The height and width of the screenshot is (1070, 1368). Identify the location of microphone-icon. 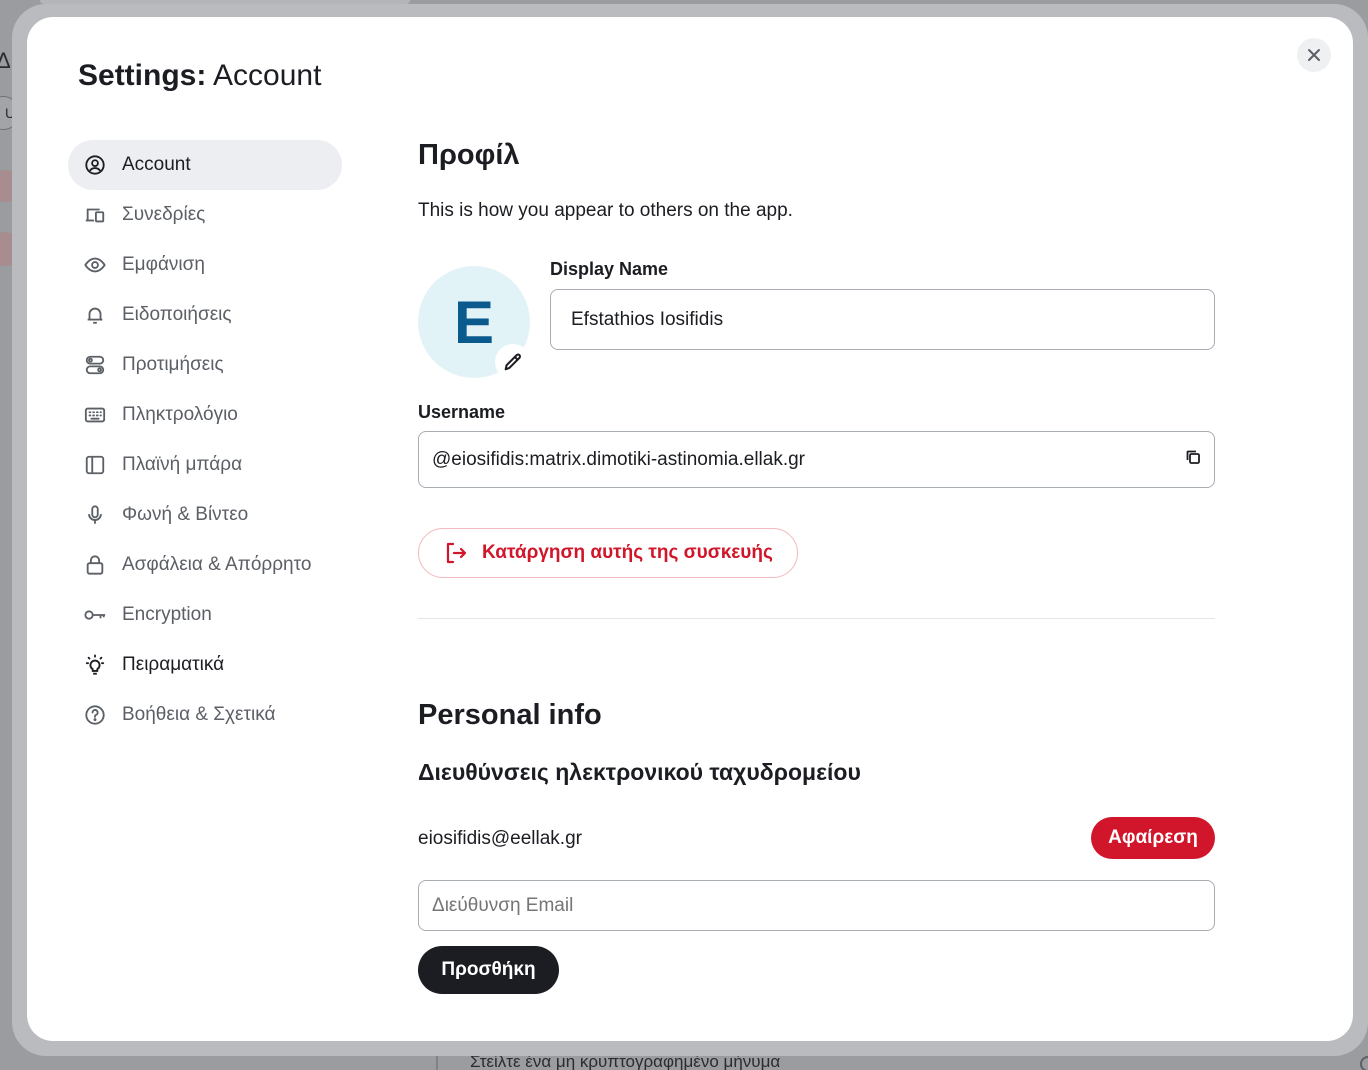
(95, 515).